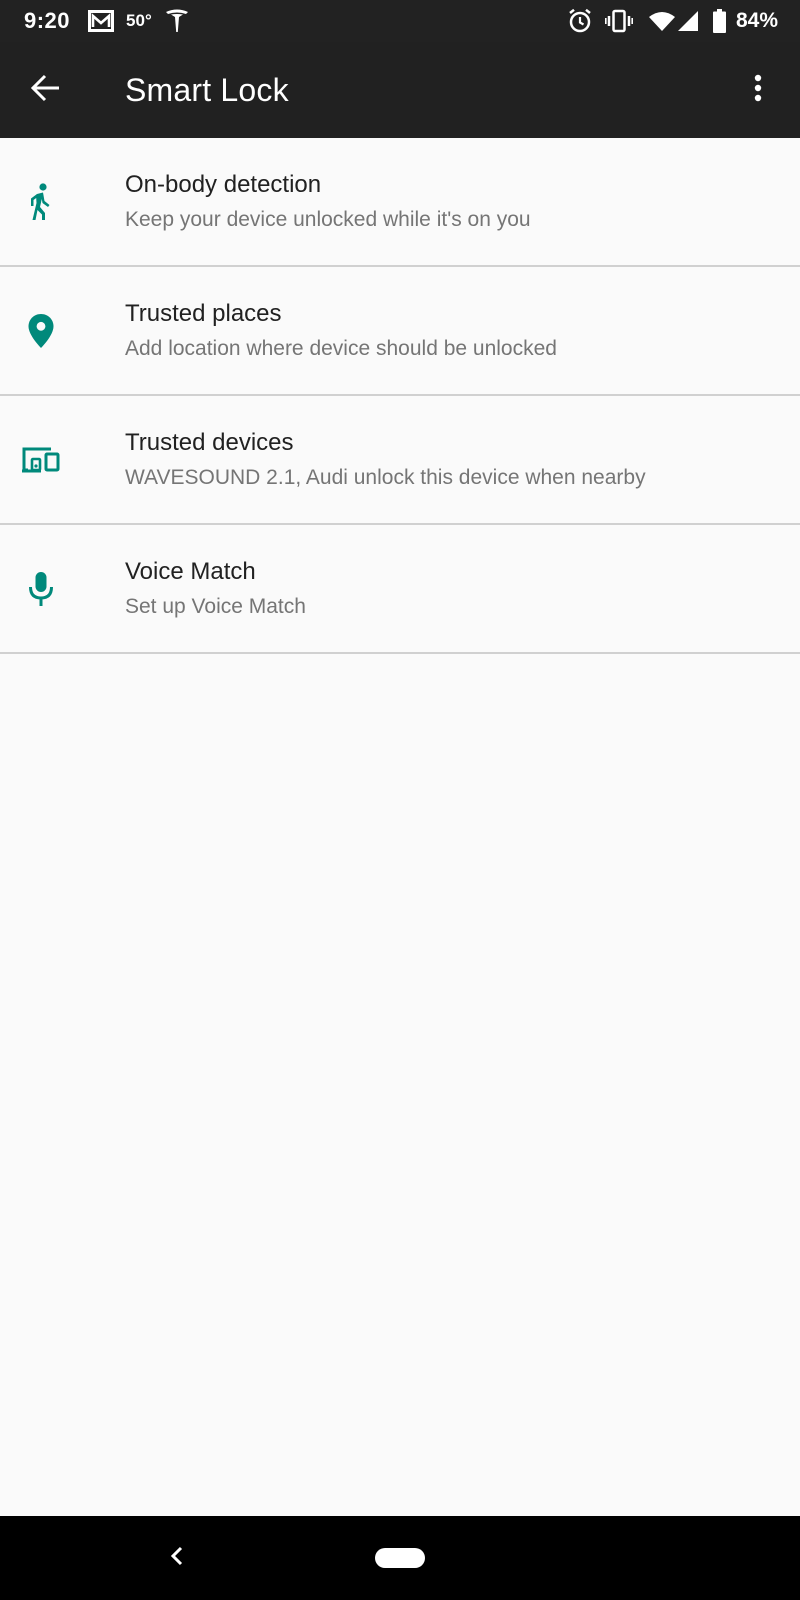 The height and width of the screenshot is (1600, 800). What do you see at coordinates (41, 588) in the screenshot?
I see `microphone-icon` at bounding box center [41, 588].